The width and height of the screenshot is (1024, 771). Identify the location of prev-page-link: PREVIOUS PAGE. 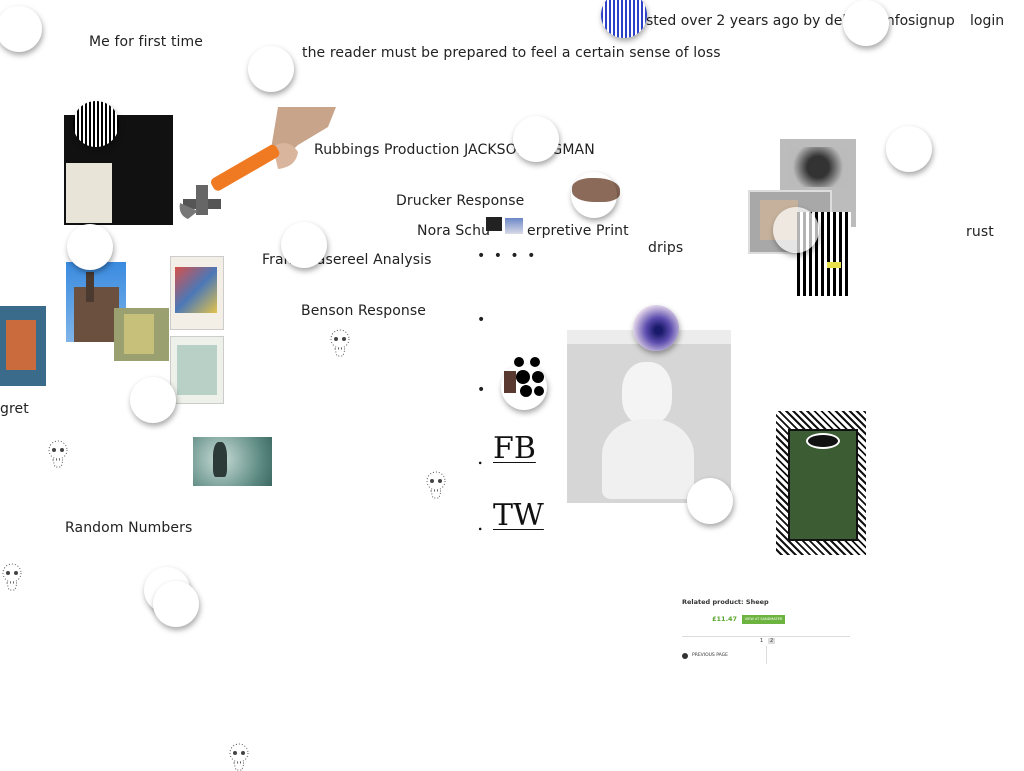
(710, 655).